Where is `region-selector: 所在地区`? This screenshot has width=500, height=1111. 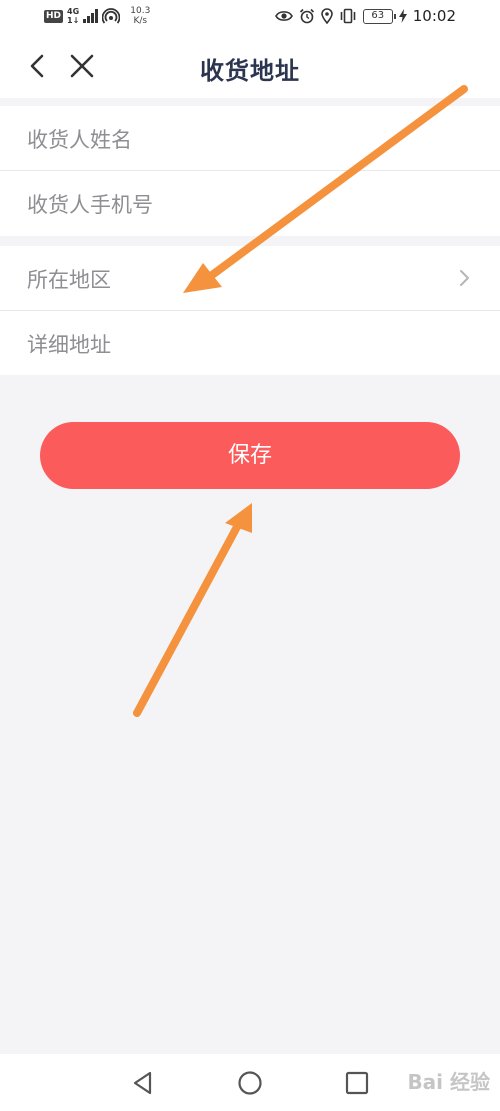 region-selector: 所在地区 is located at coordinates (250, 278).